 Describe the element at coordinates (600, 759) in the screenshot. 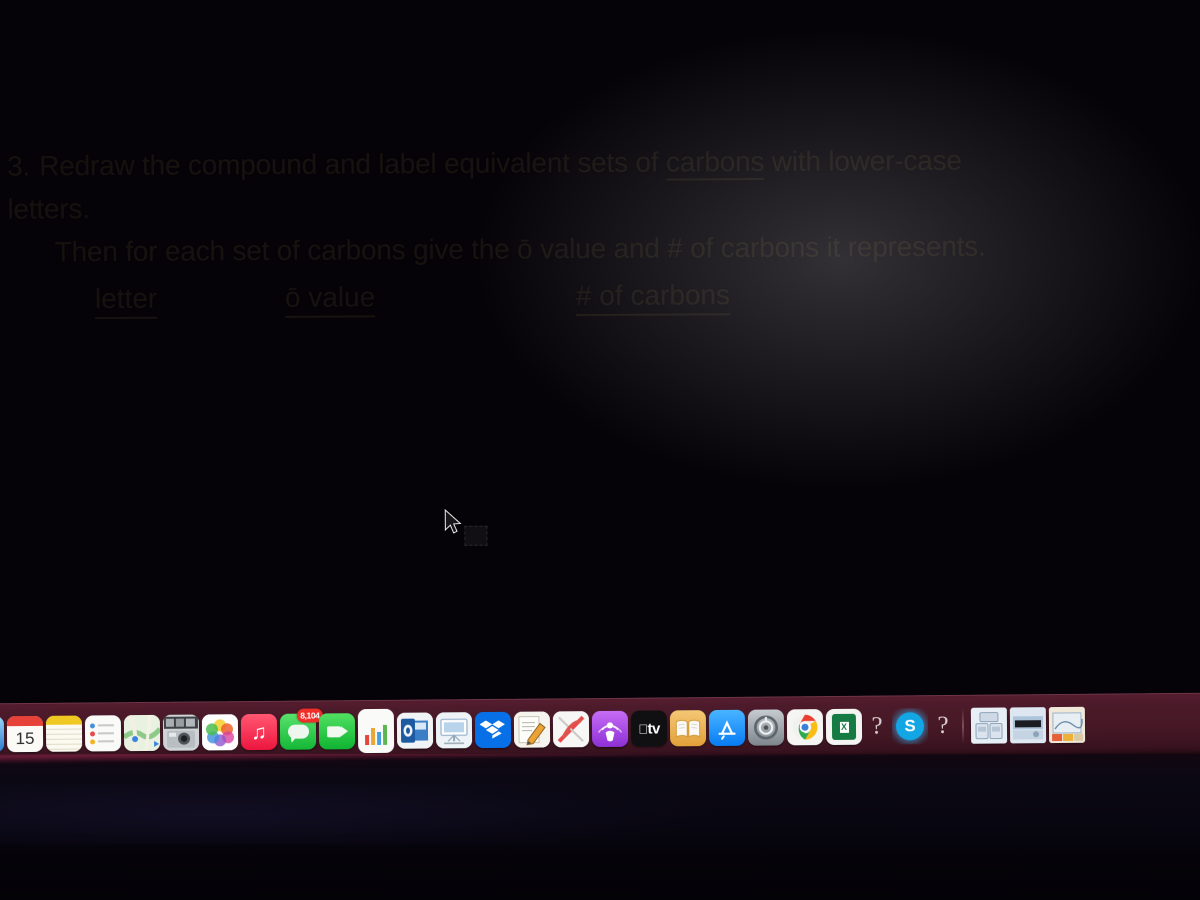

I see `bezel-highlight-edge` at that location.